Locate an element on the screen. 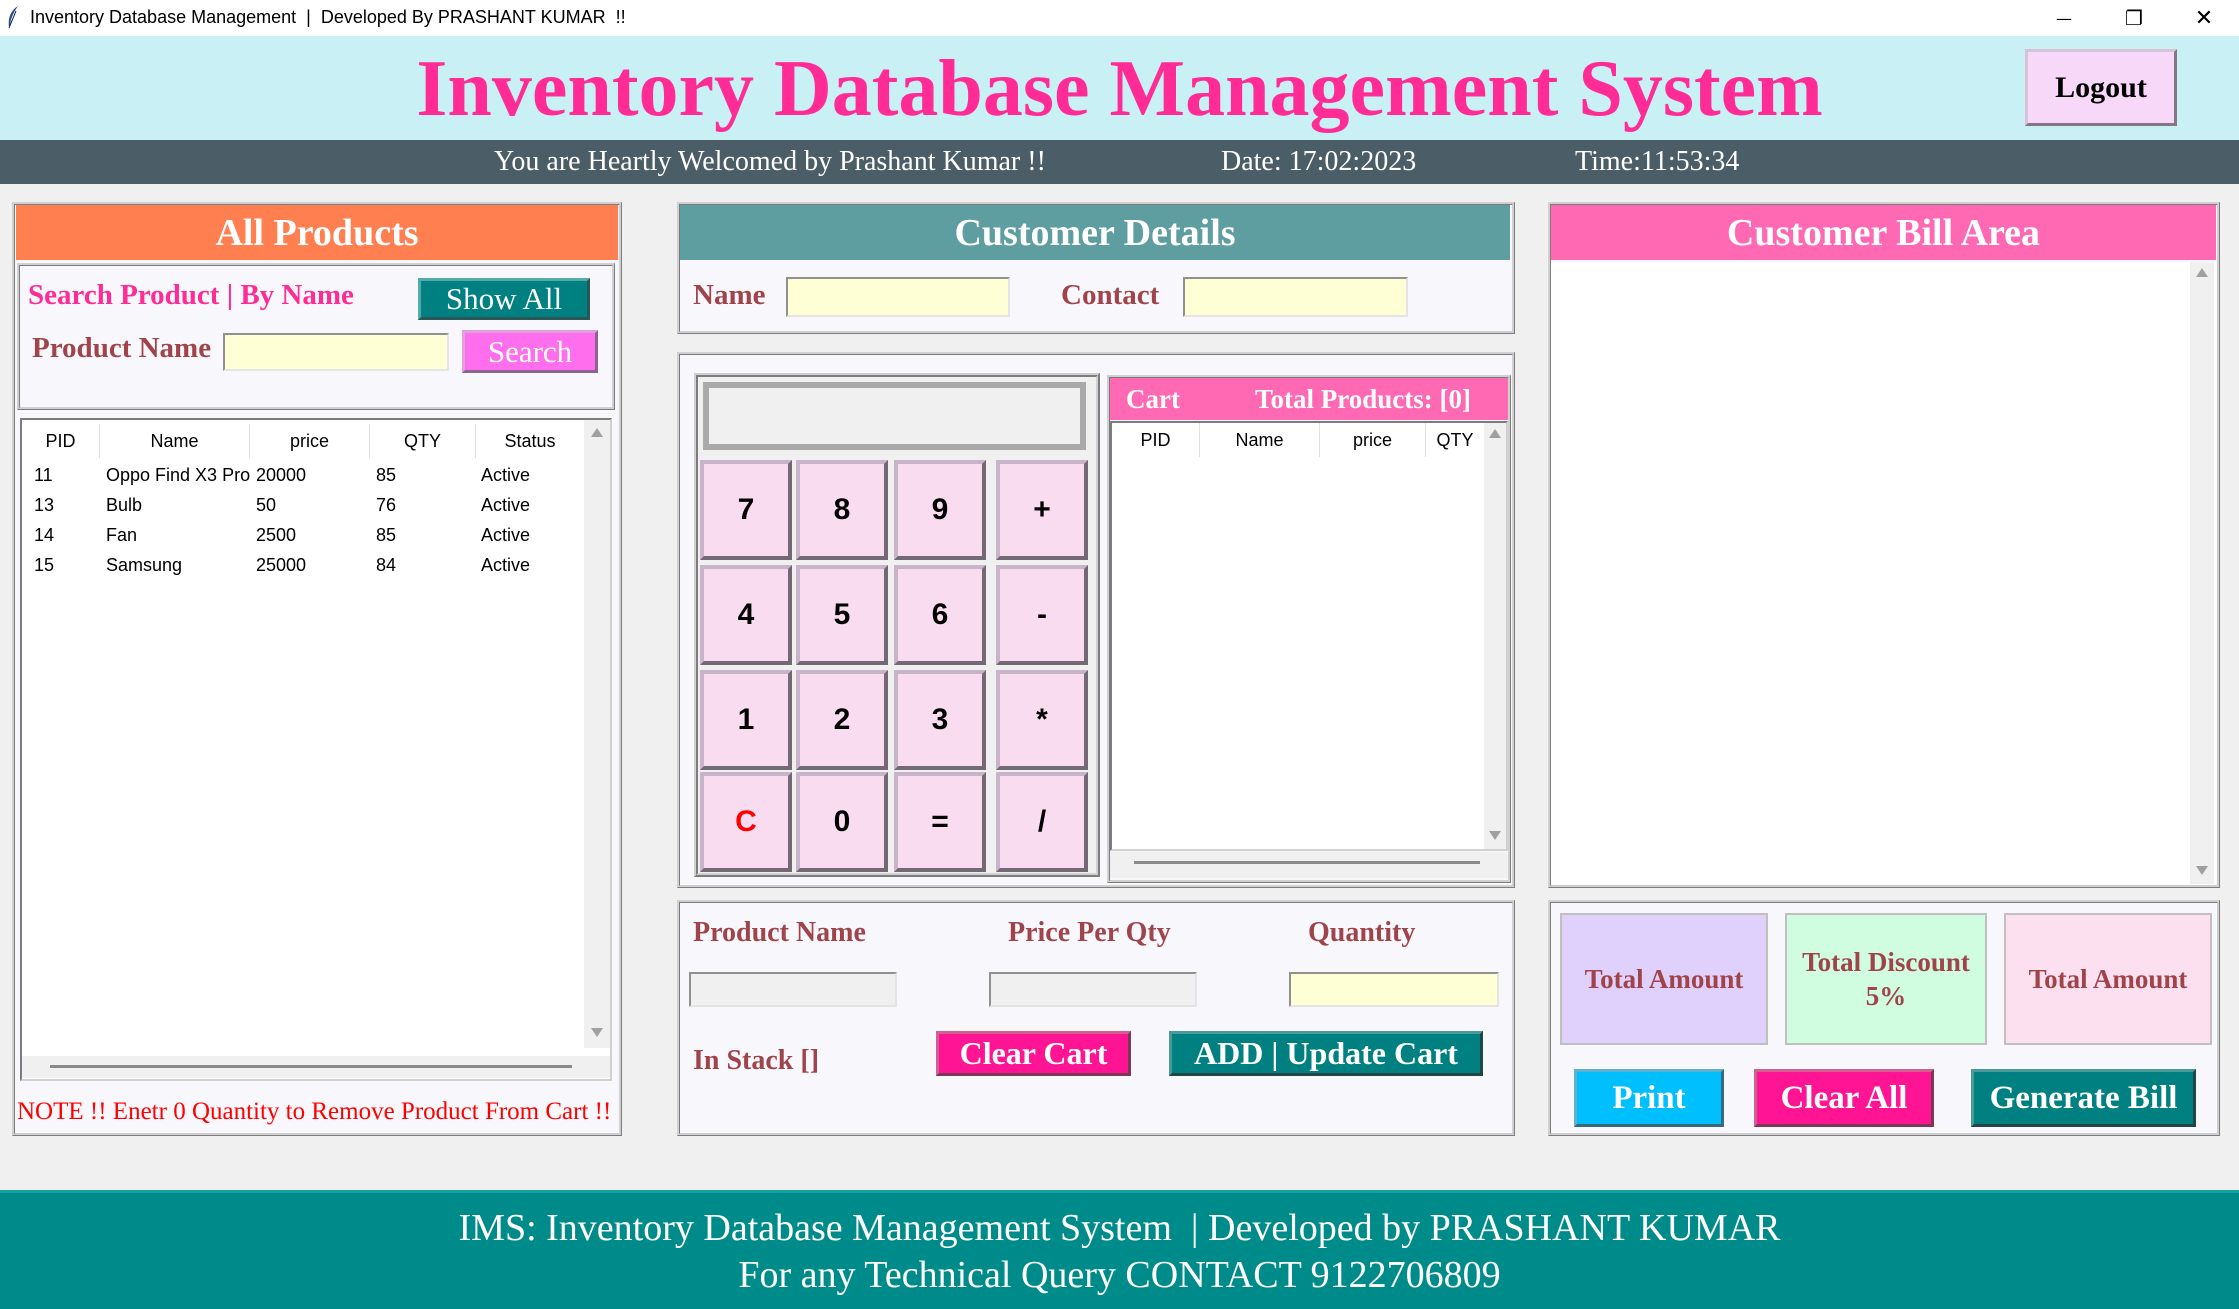 Image resolution: width=2239 pixels, height=1309 pixels. table-row: 13 Bulb 50 76 Active is located at coordinates (303, 507).